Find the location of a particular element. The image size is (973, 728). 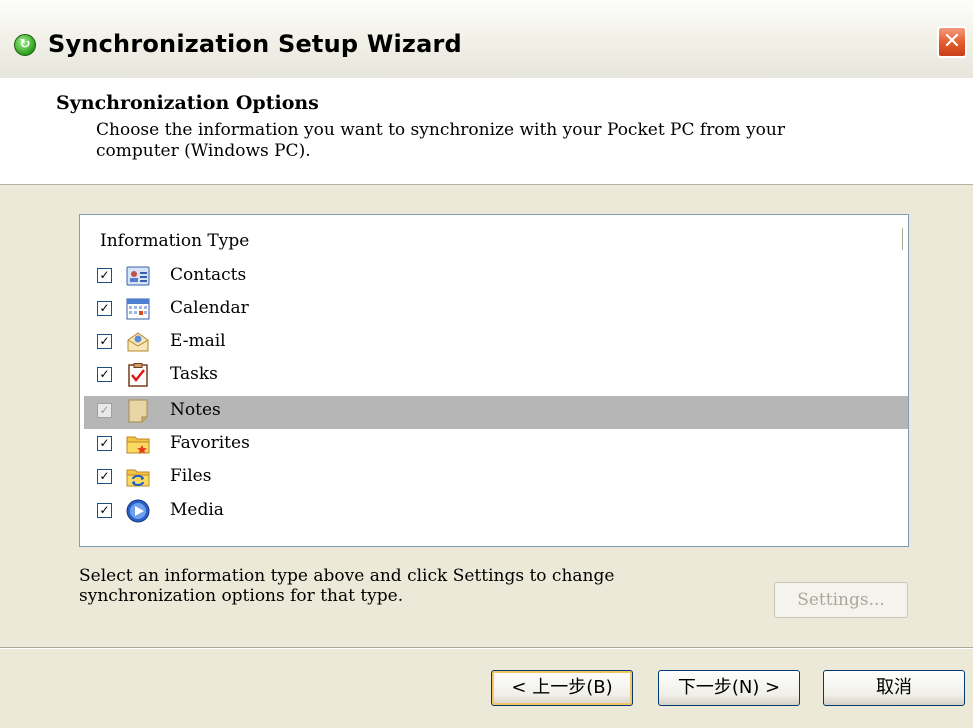

list-item-label: E-mail is located at coordinates (198, 341).